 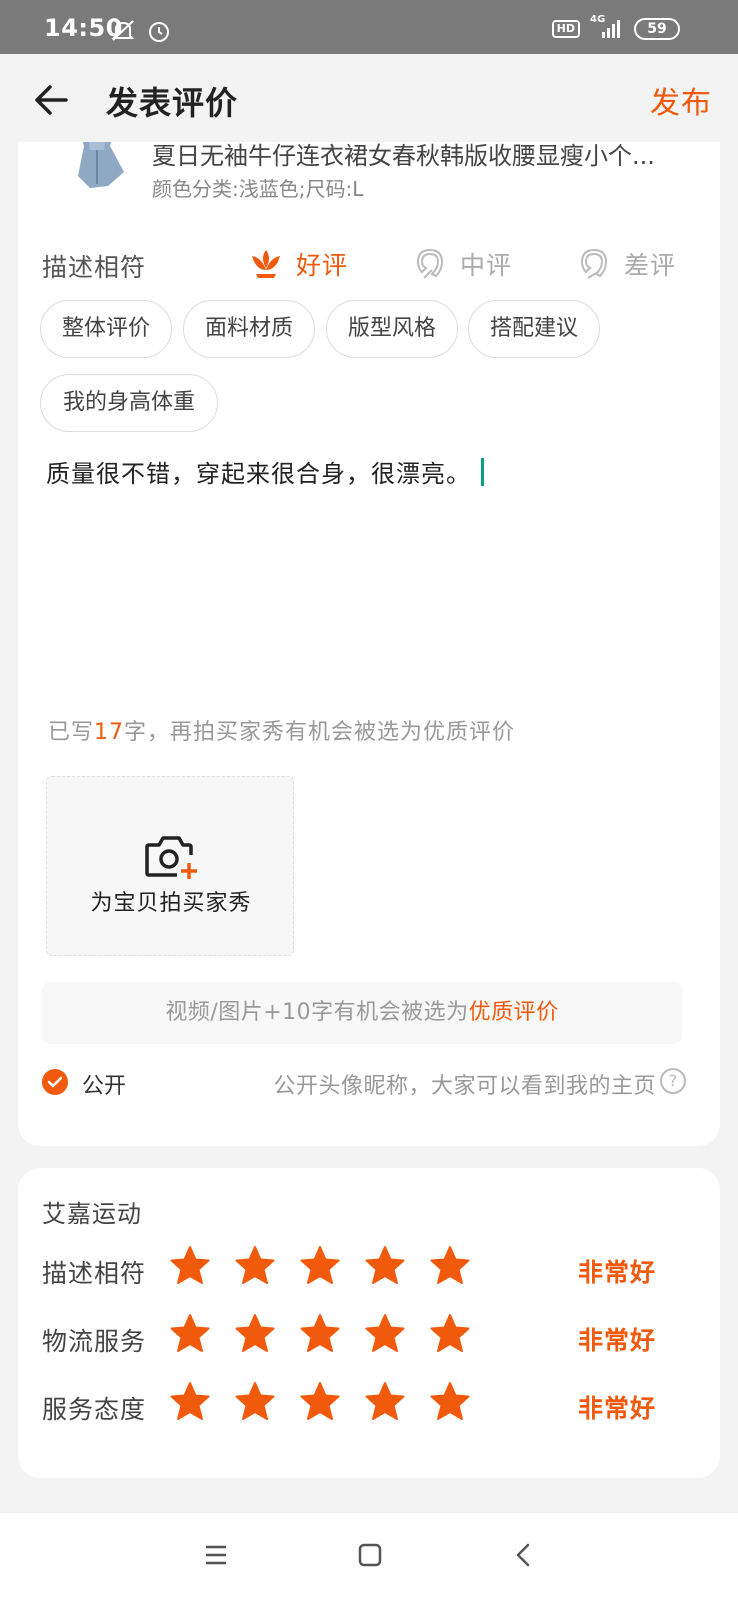 I want to click on neutral-face-icon, so click(x=430, y=263).